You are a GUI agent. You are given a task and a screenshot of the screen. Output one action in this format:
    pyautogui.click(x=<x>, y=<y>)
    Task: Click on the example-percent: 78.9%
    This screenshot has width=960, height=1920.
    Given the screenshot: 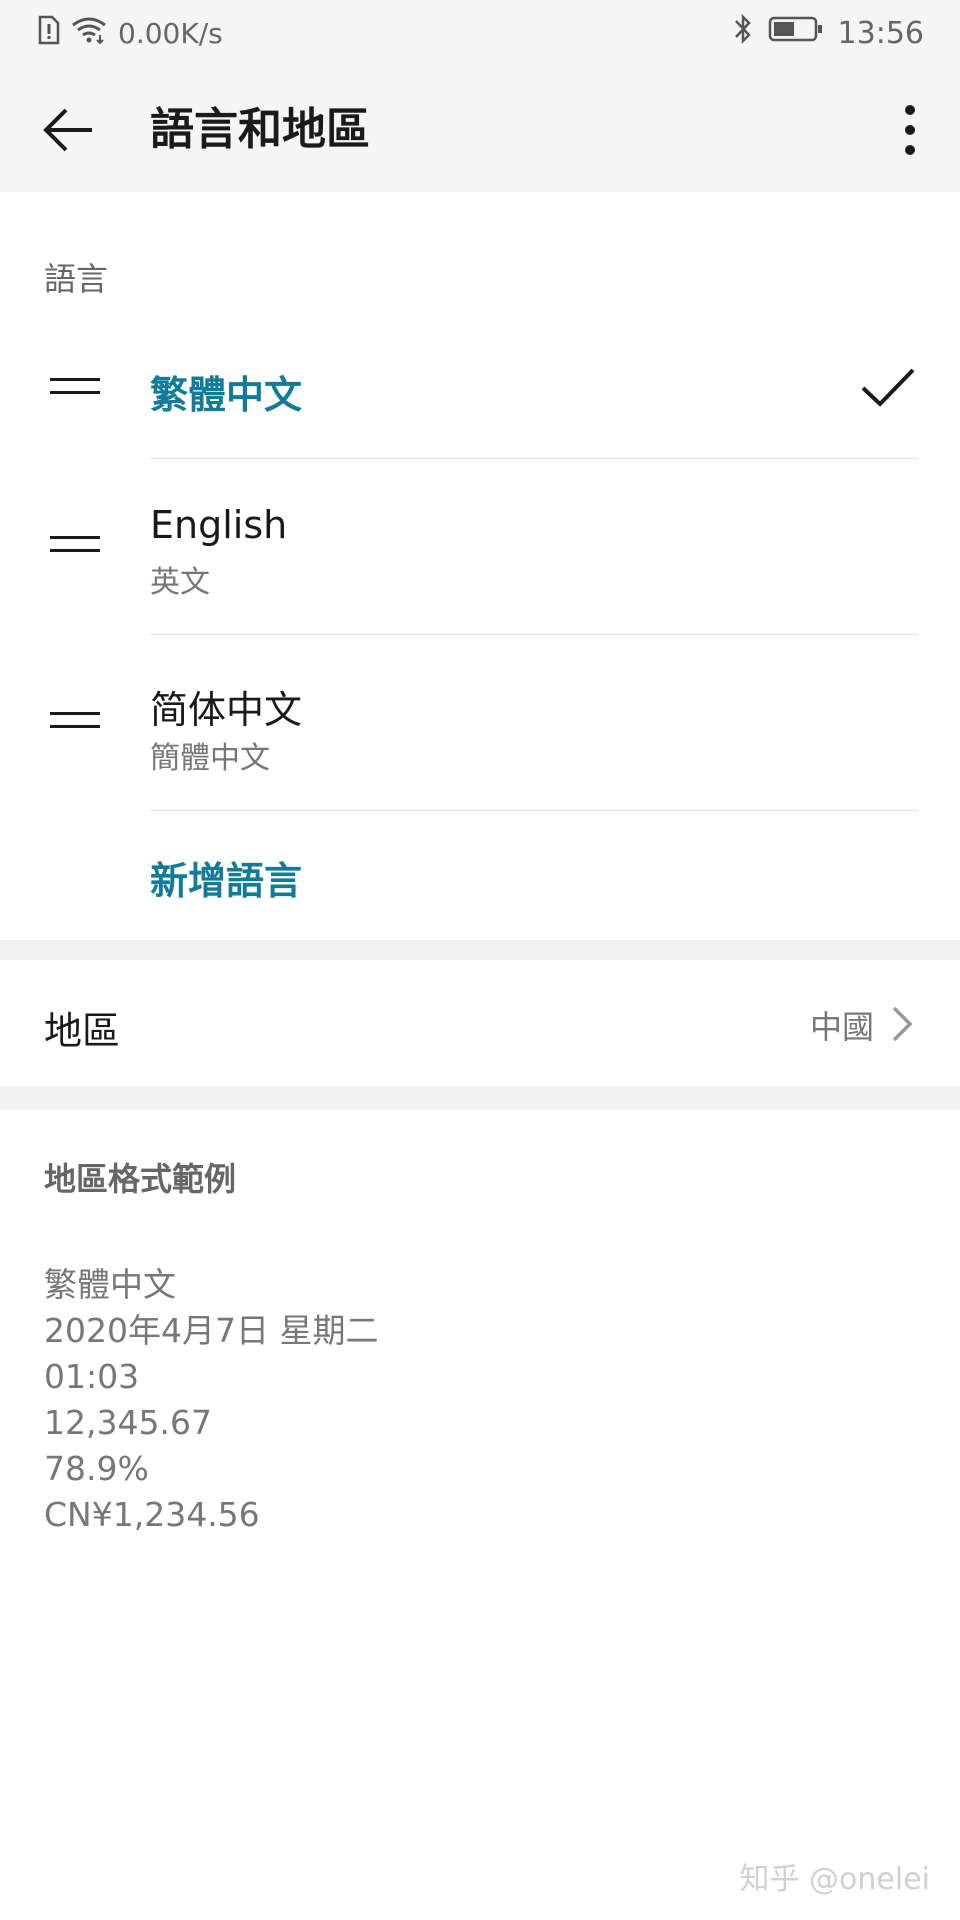 What is the action you would take?
    pyautogui.click(x=96, y=1468)
    